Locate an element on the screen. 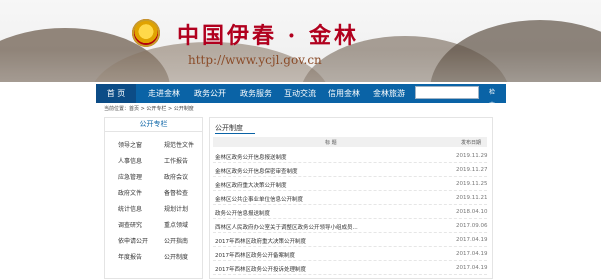 The height and width of the screenshot is (279, 601). table-row: 2017年西林区政务公开备案制度 2017.04.19 is located at coordinates (350, 254).